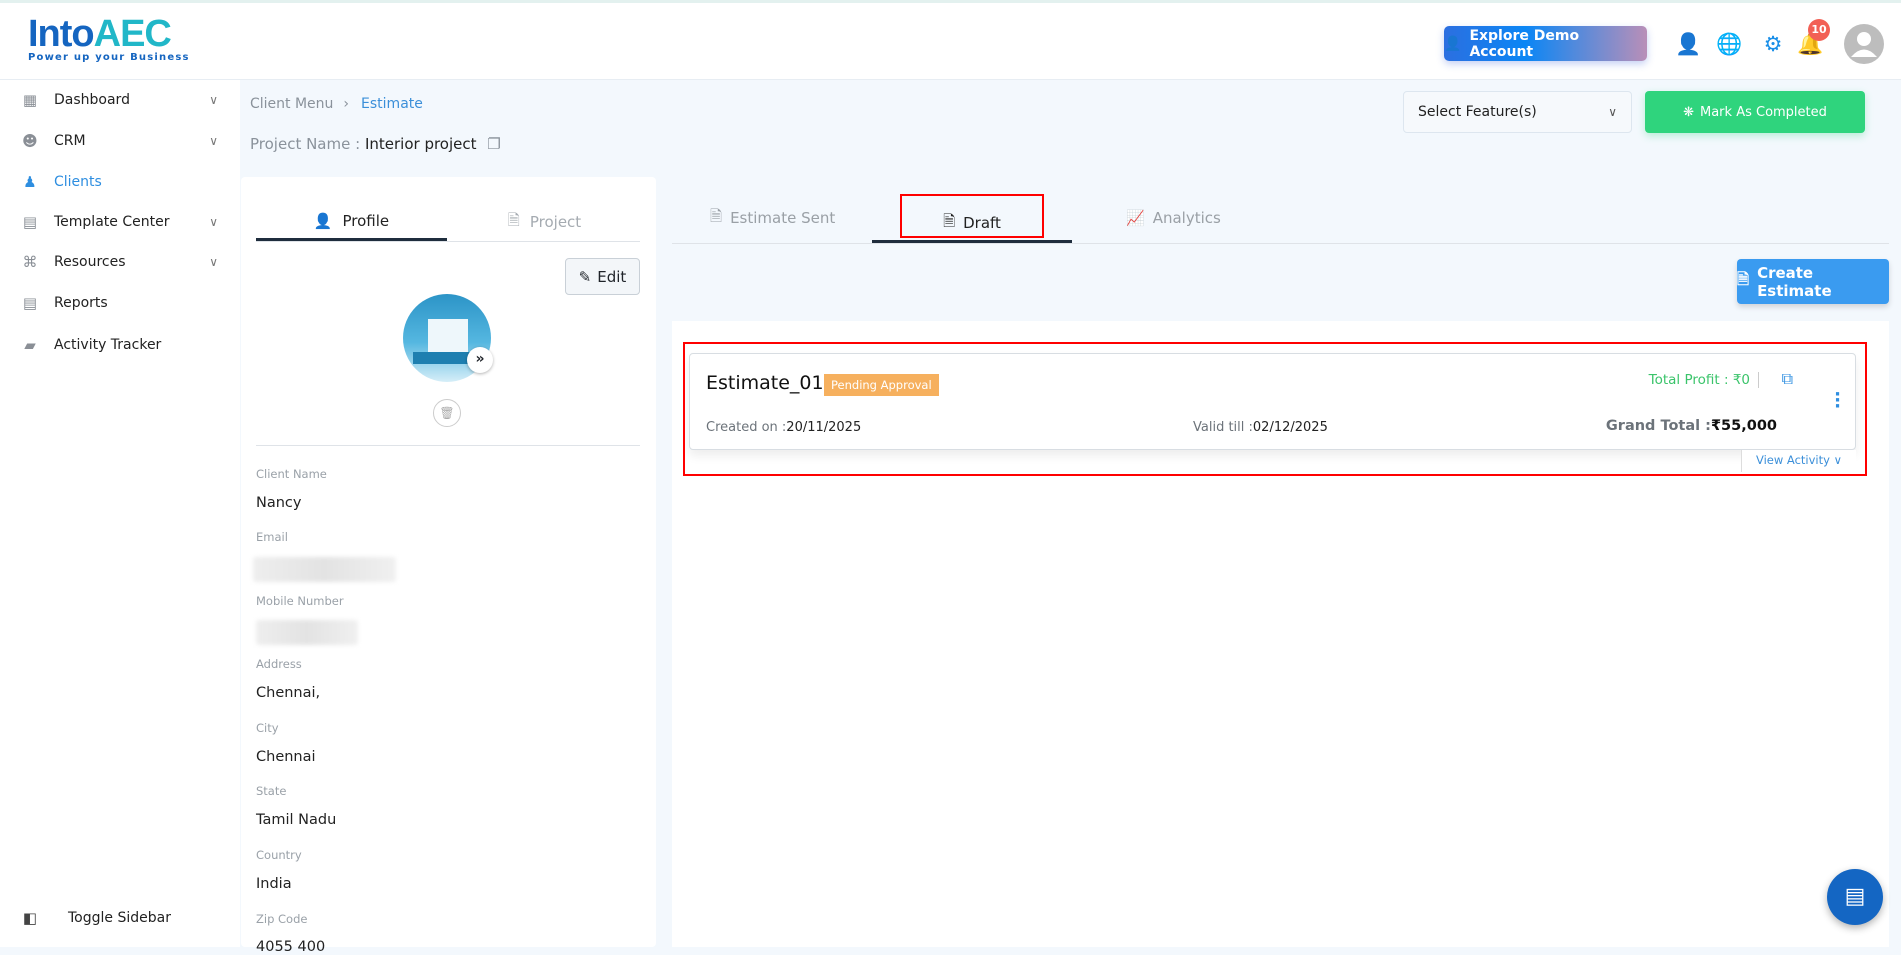  What do you see at coordinates (1773, 44) in the screenshot?
I see `gear-icon: ⚙` at bounding box center [1773, 44].